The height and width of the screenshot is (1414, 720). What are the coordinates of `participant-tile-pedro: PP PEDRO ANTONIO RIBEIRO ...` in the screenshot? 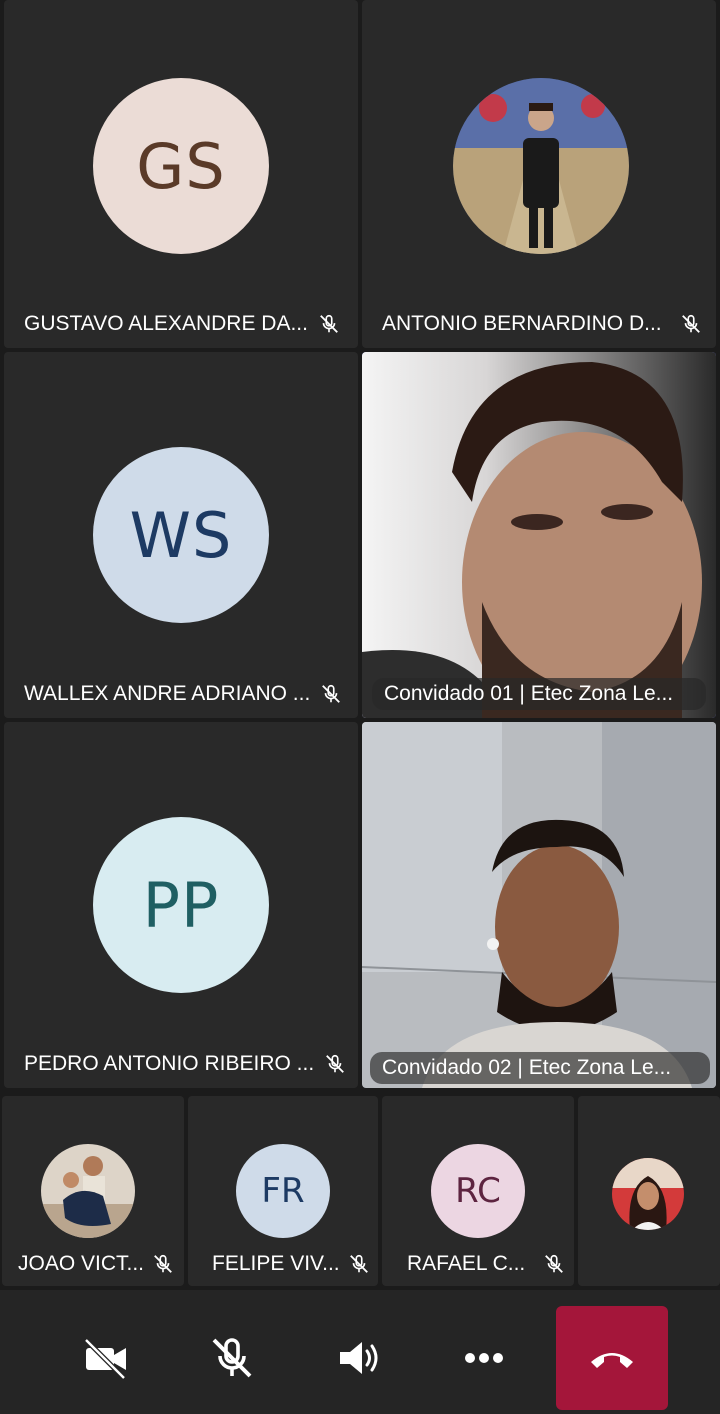 It's located at (181, 905).